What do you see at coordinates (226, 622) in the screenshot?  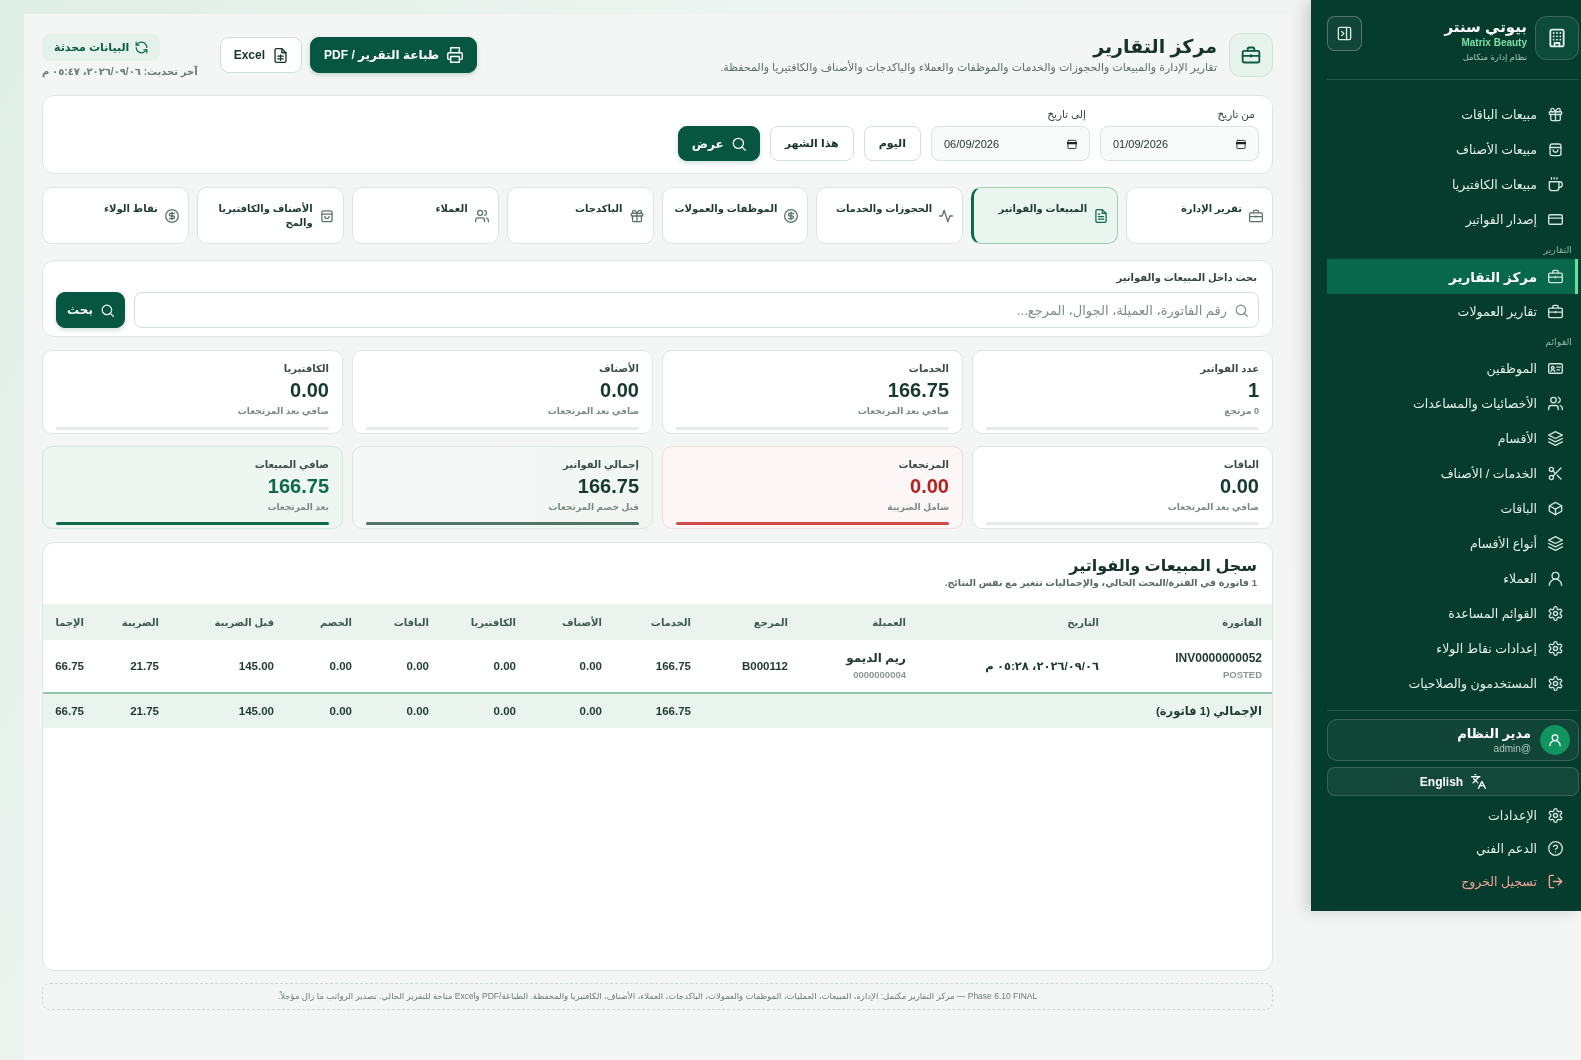 I see `column-header: قبل الضريبة` at bounding box center [226, 622].